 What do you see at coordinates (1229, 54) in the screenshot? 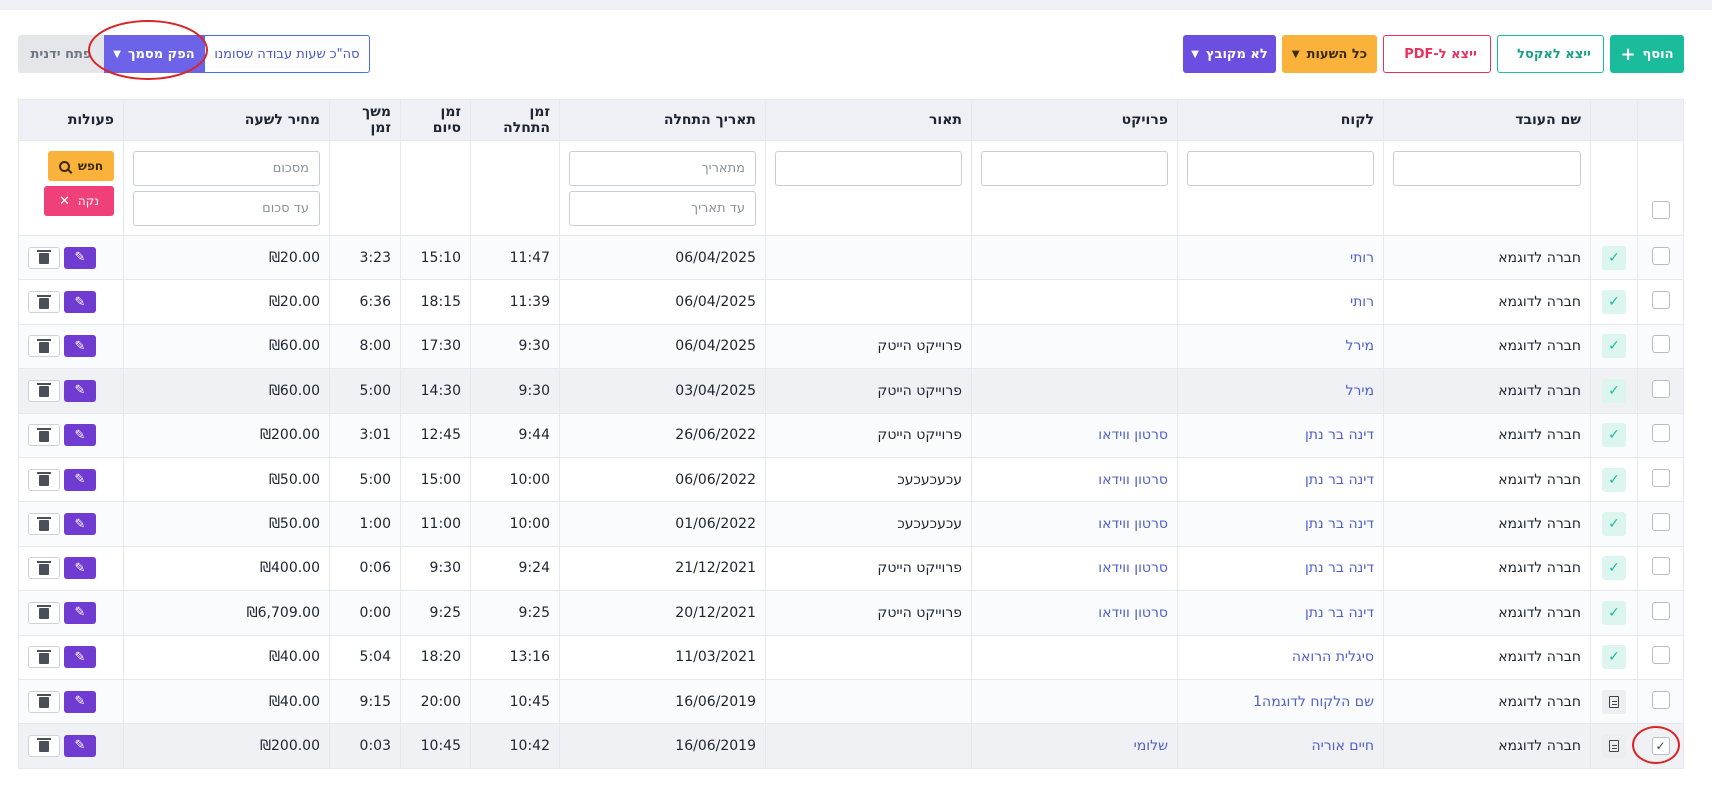
I see `grouping-dropdown: לא מקובץ ▼` at bounding box center [1229, 54].